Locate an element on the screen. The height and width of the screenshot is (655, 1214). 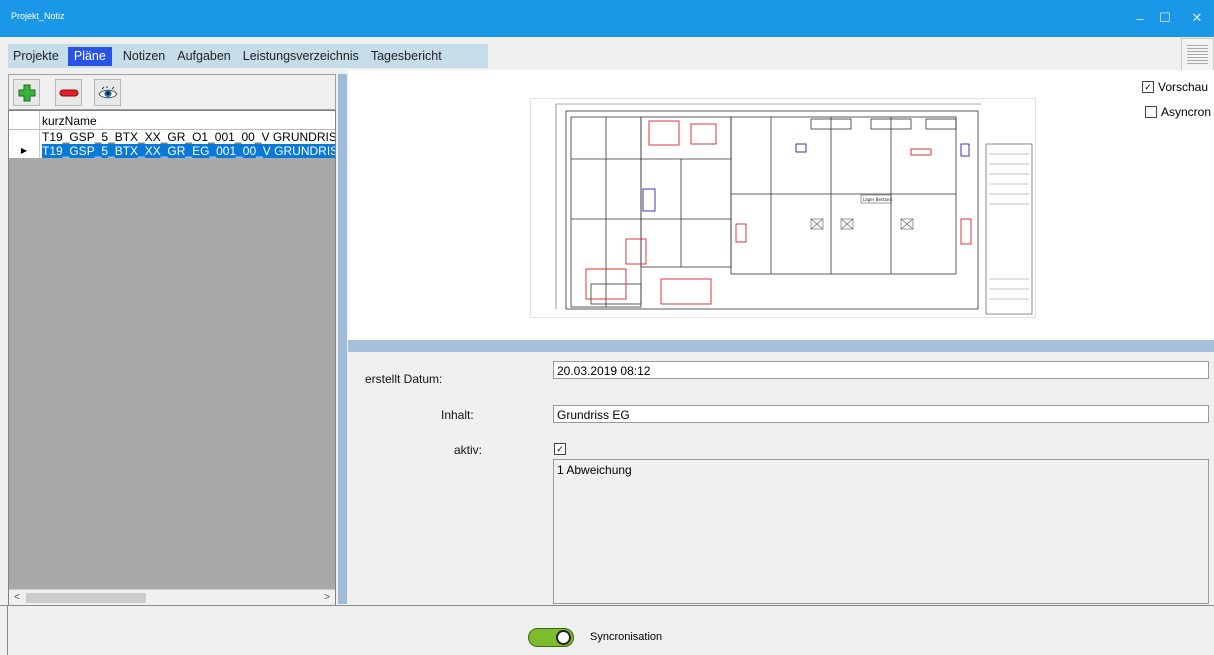
floor-plan-drawing: Lager Bestand is located at coordinates (794, 209).